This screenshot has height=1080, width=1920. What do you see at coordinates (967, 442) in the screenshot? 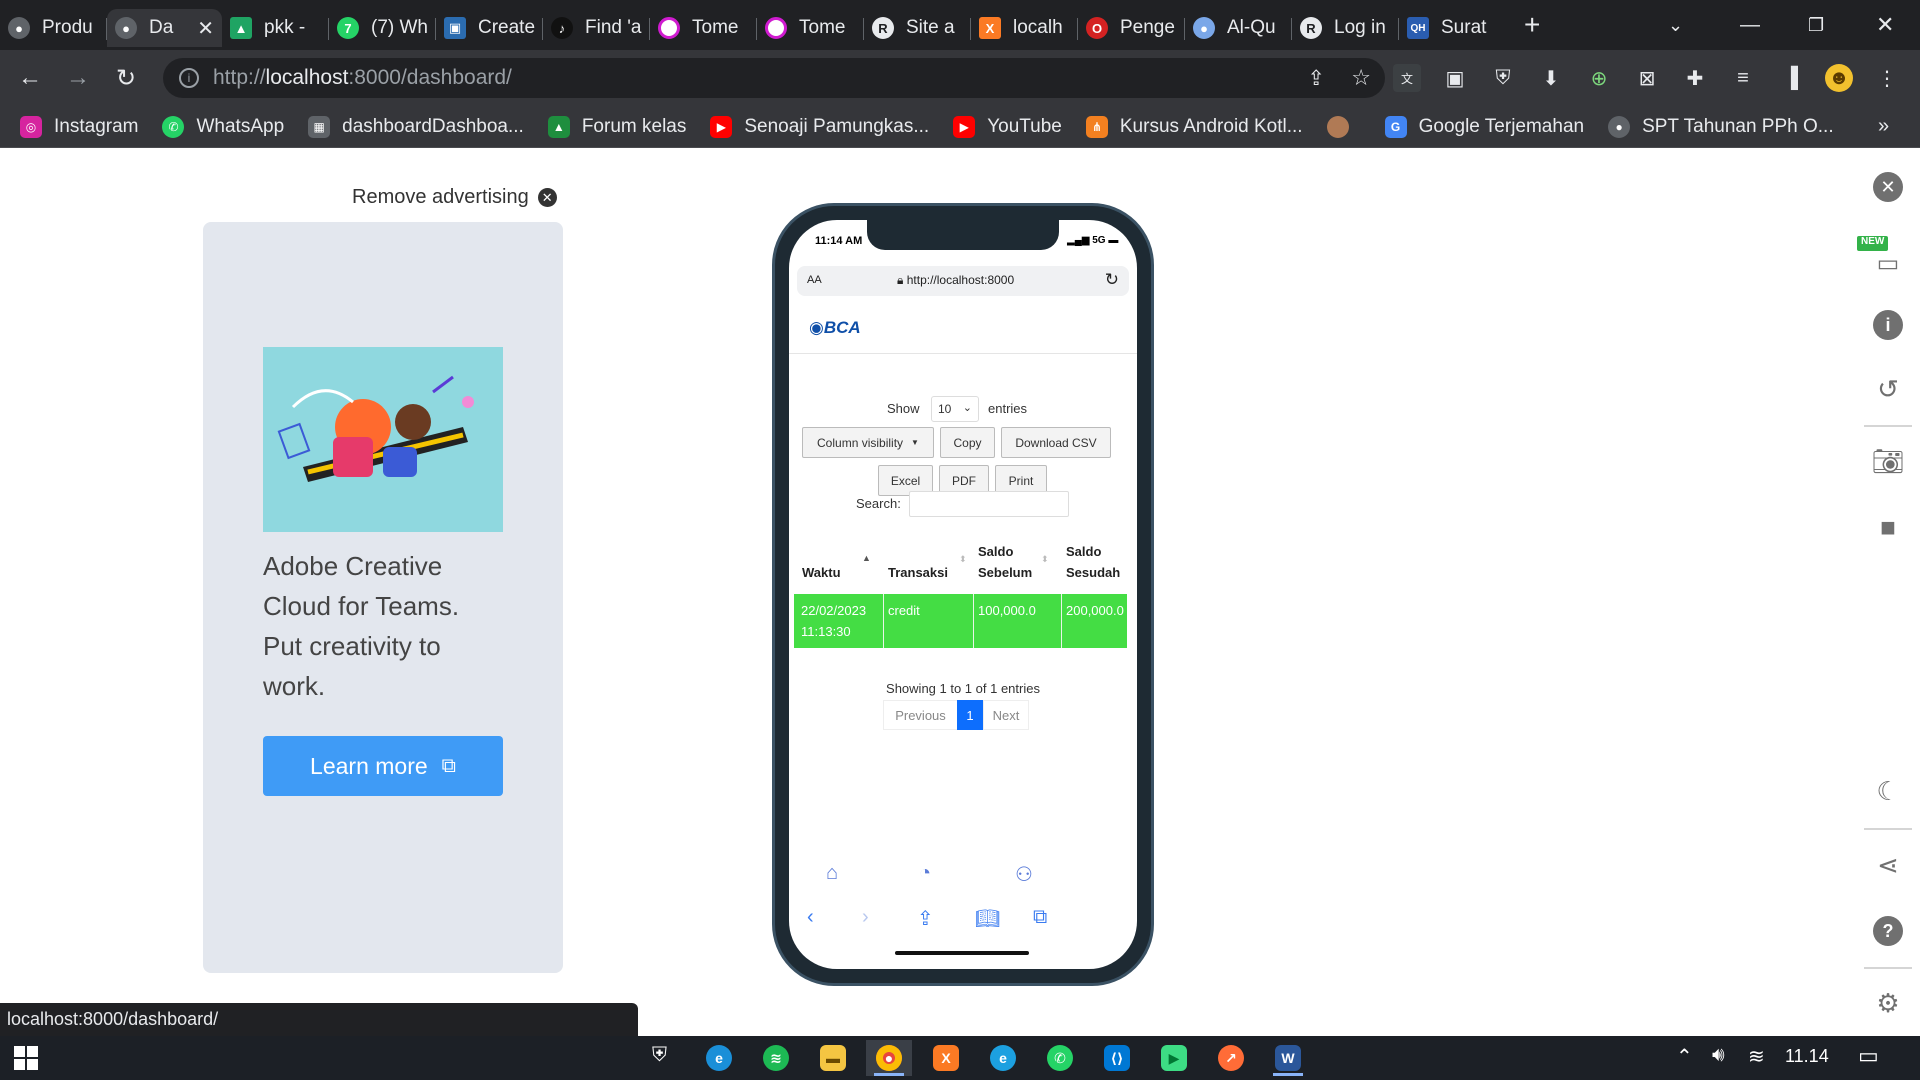
I see `copy-button: Copy` at bounding box center [967, 442].